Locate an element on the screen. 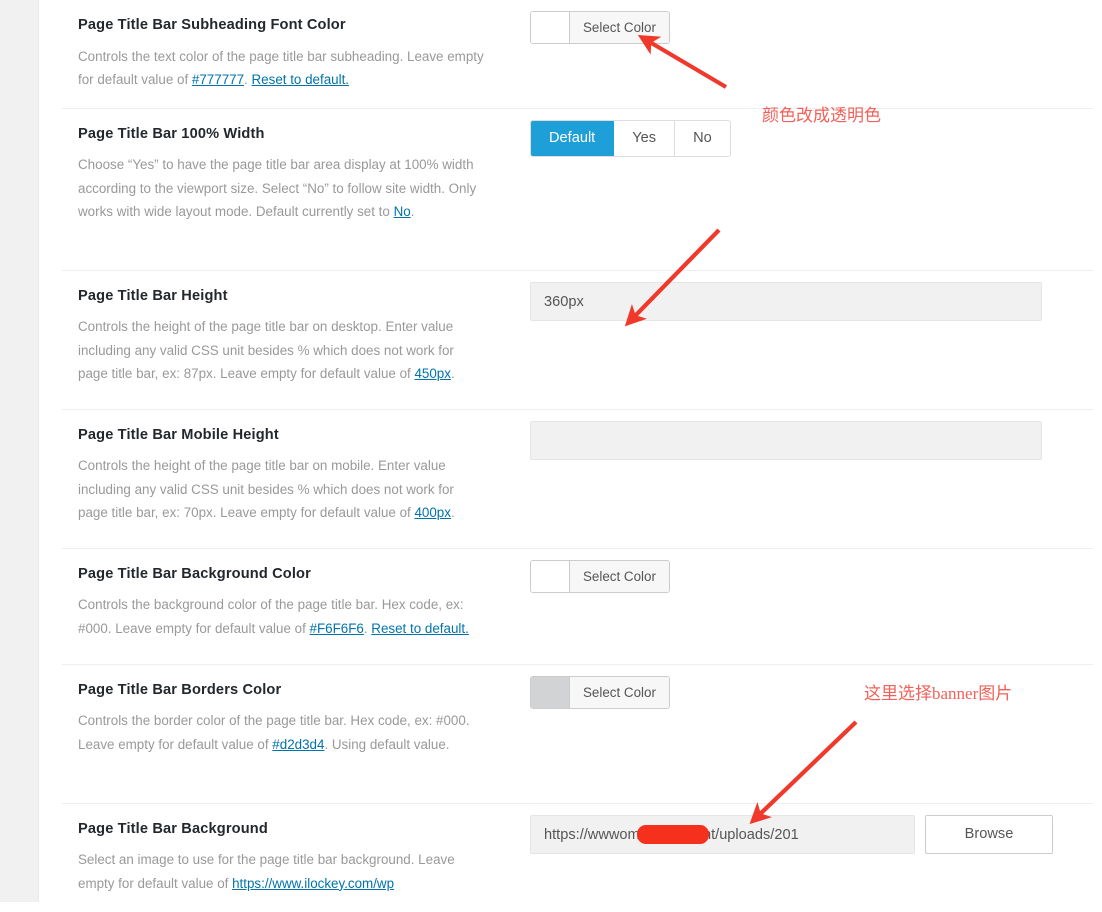 Image resolution: width=1102 pixels, height=912 pixels. default-value-link: #F6F6F6 is located at coordinates (337, 628).